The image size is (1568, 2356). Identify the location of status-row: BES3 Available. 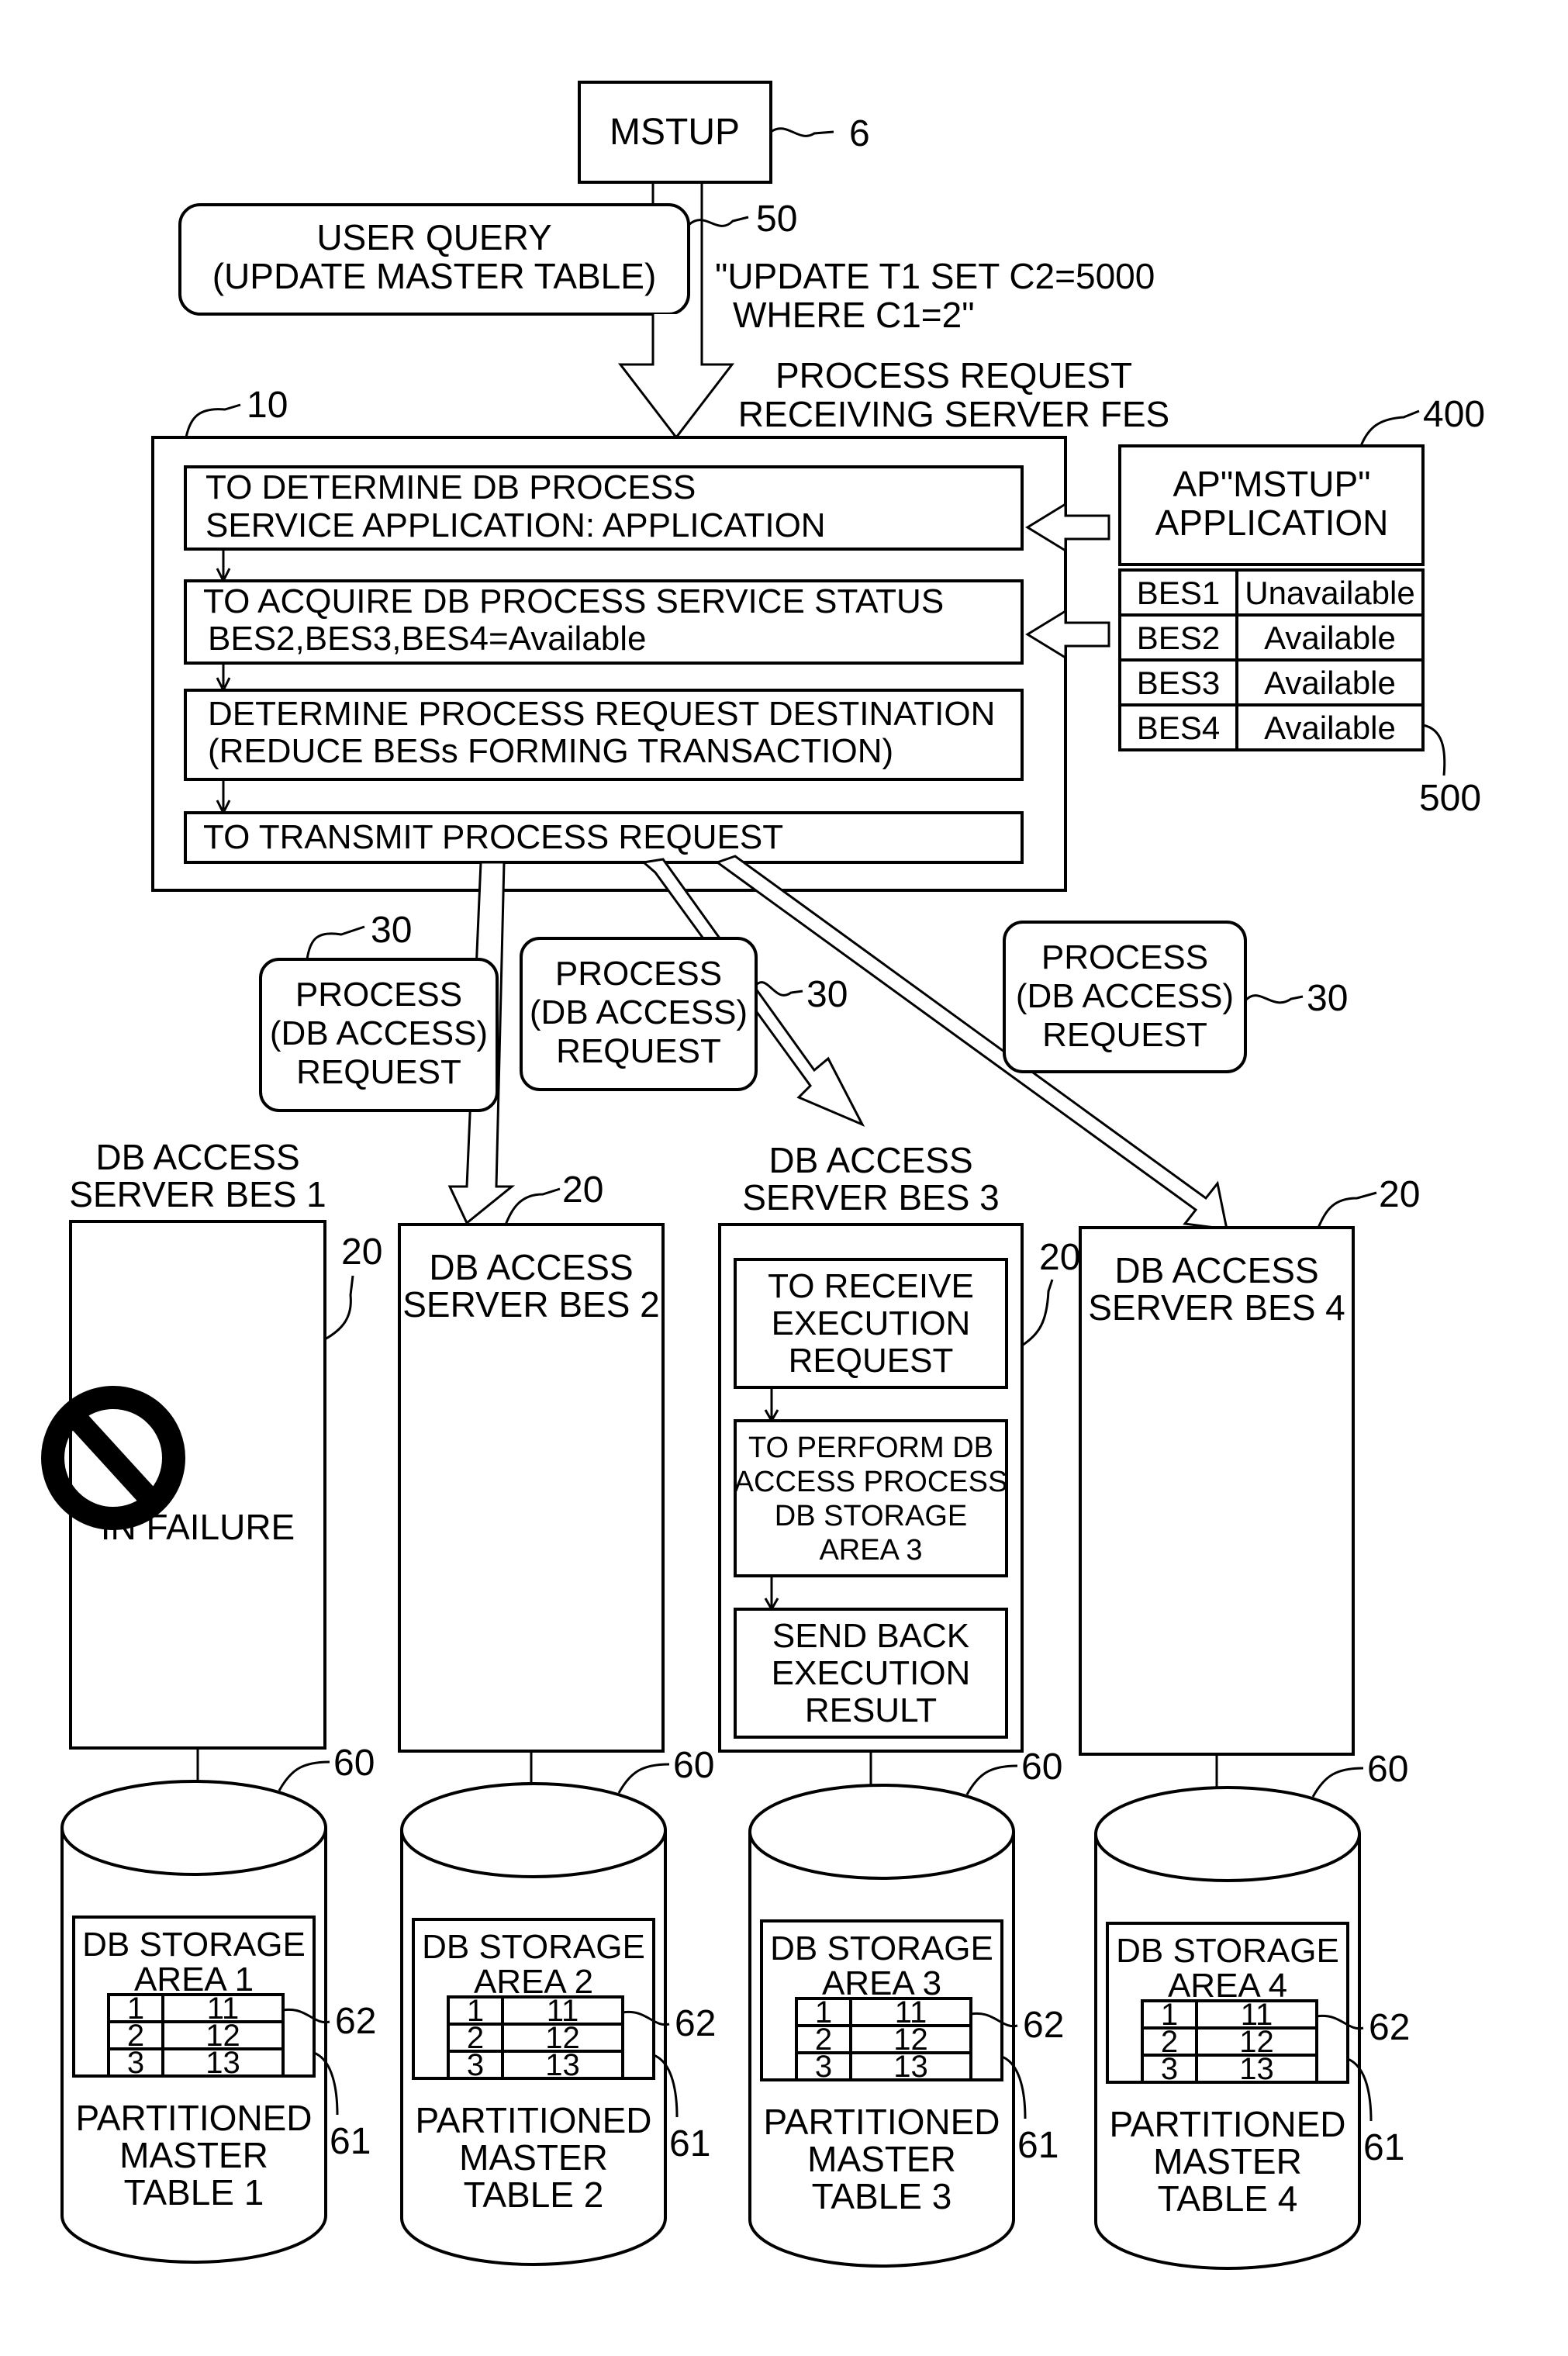
(1271, 682).